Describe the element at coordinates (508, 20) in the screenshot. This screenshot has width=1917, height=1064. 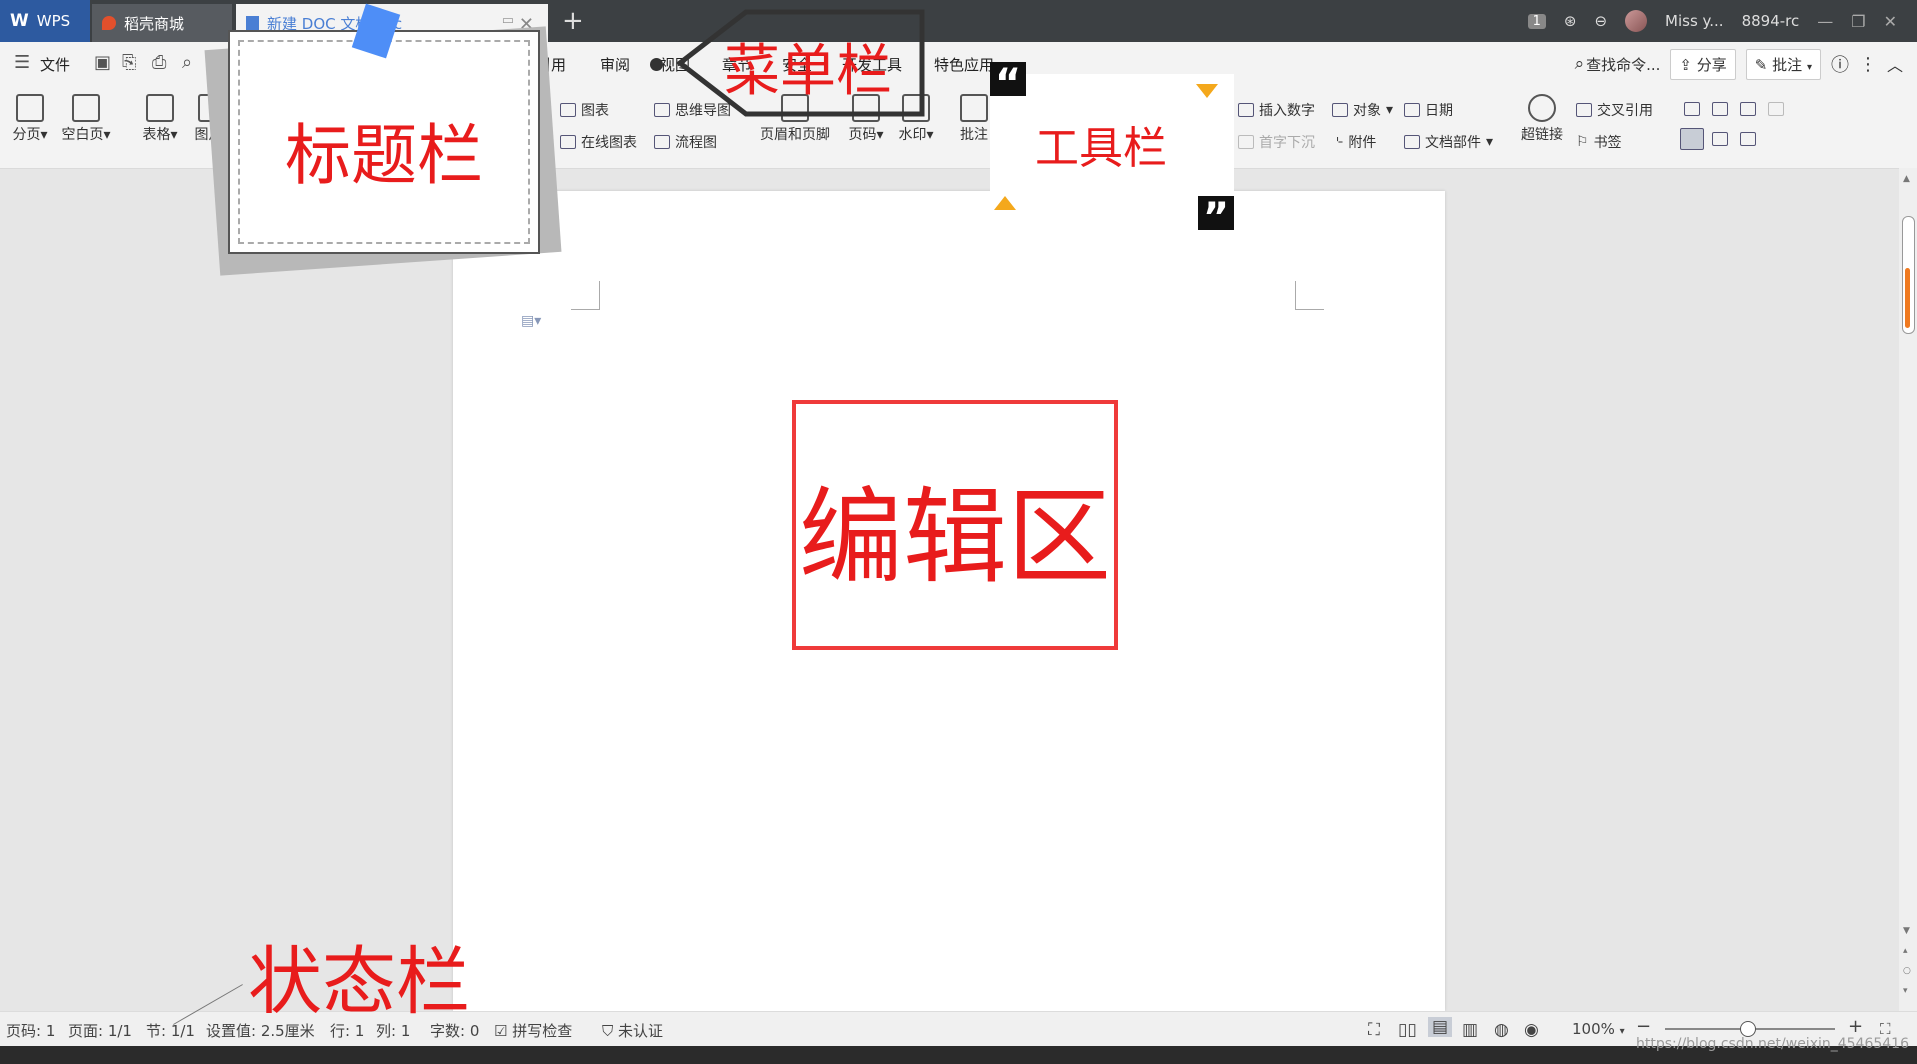
I see `float-window-icon: ▭` at that location.